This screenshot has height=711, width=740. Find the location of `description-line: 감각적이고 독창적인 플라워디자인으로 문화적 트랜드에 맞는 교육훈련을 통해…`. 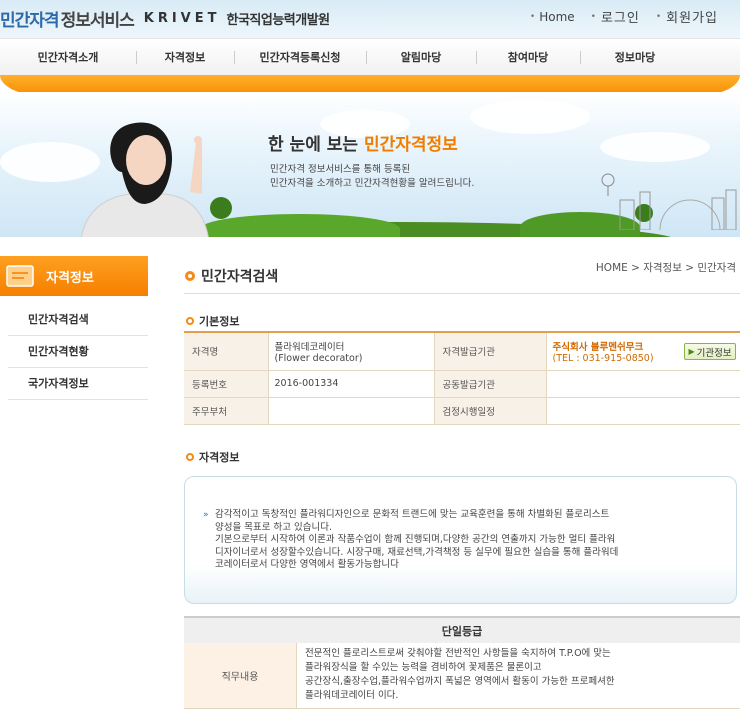

description-line: 감각적이고 독창적인 플라워디자인으로 문화적 트랜드에 맞는 교육훈련을 통해… is located at coordinates (412, 514).